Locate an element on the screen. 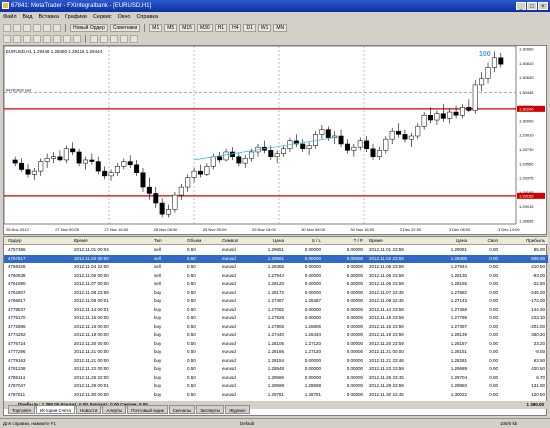 Image resolution: width=550 pixels, height=428 pixels. horizontal-line-icon is located at coordinates (37, 39).